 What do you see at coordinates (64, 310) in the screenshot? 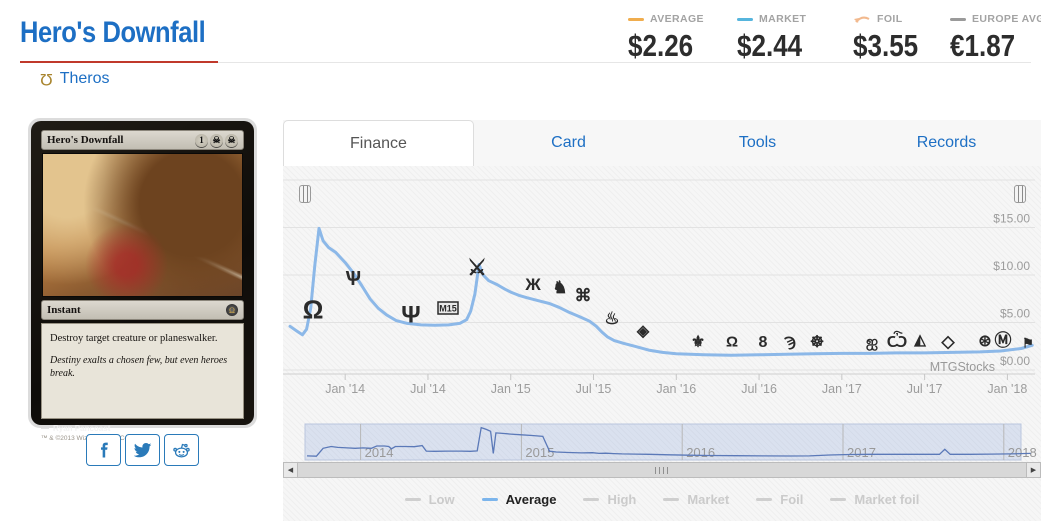
I see `card-type-line: Instant` at bounding box center [64, 310].